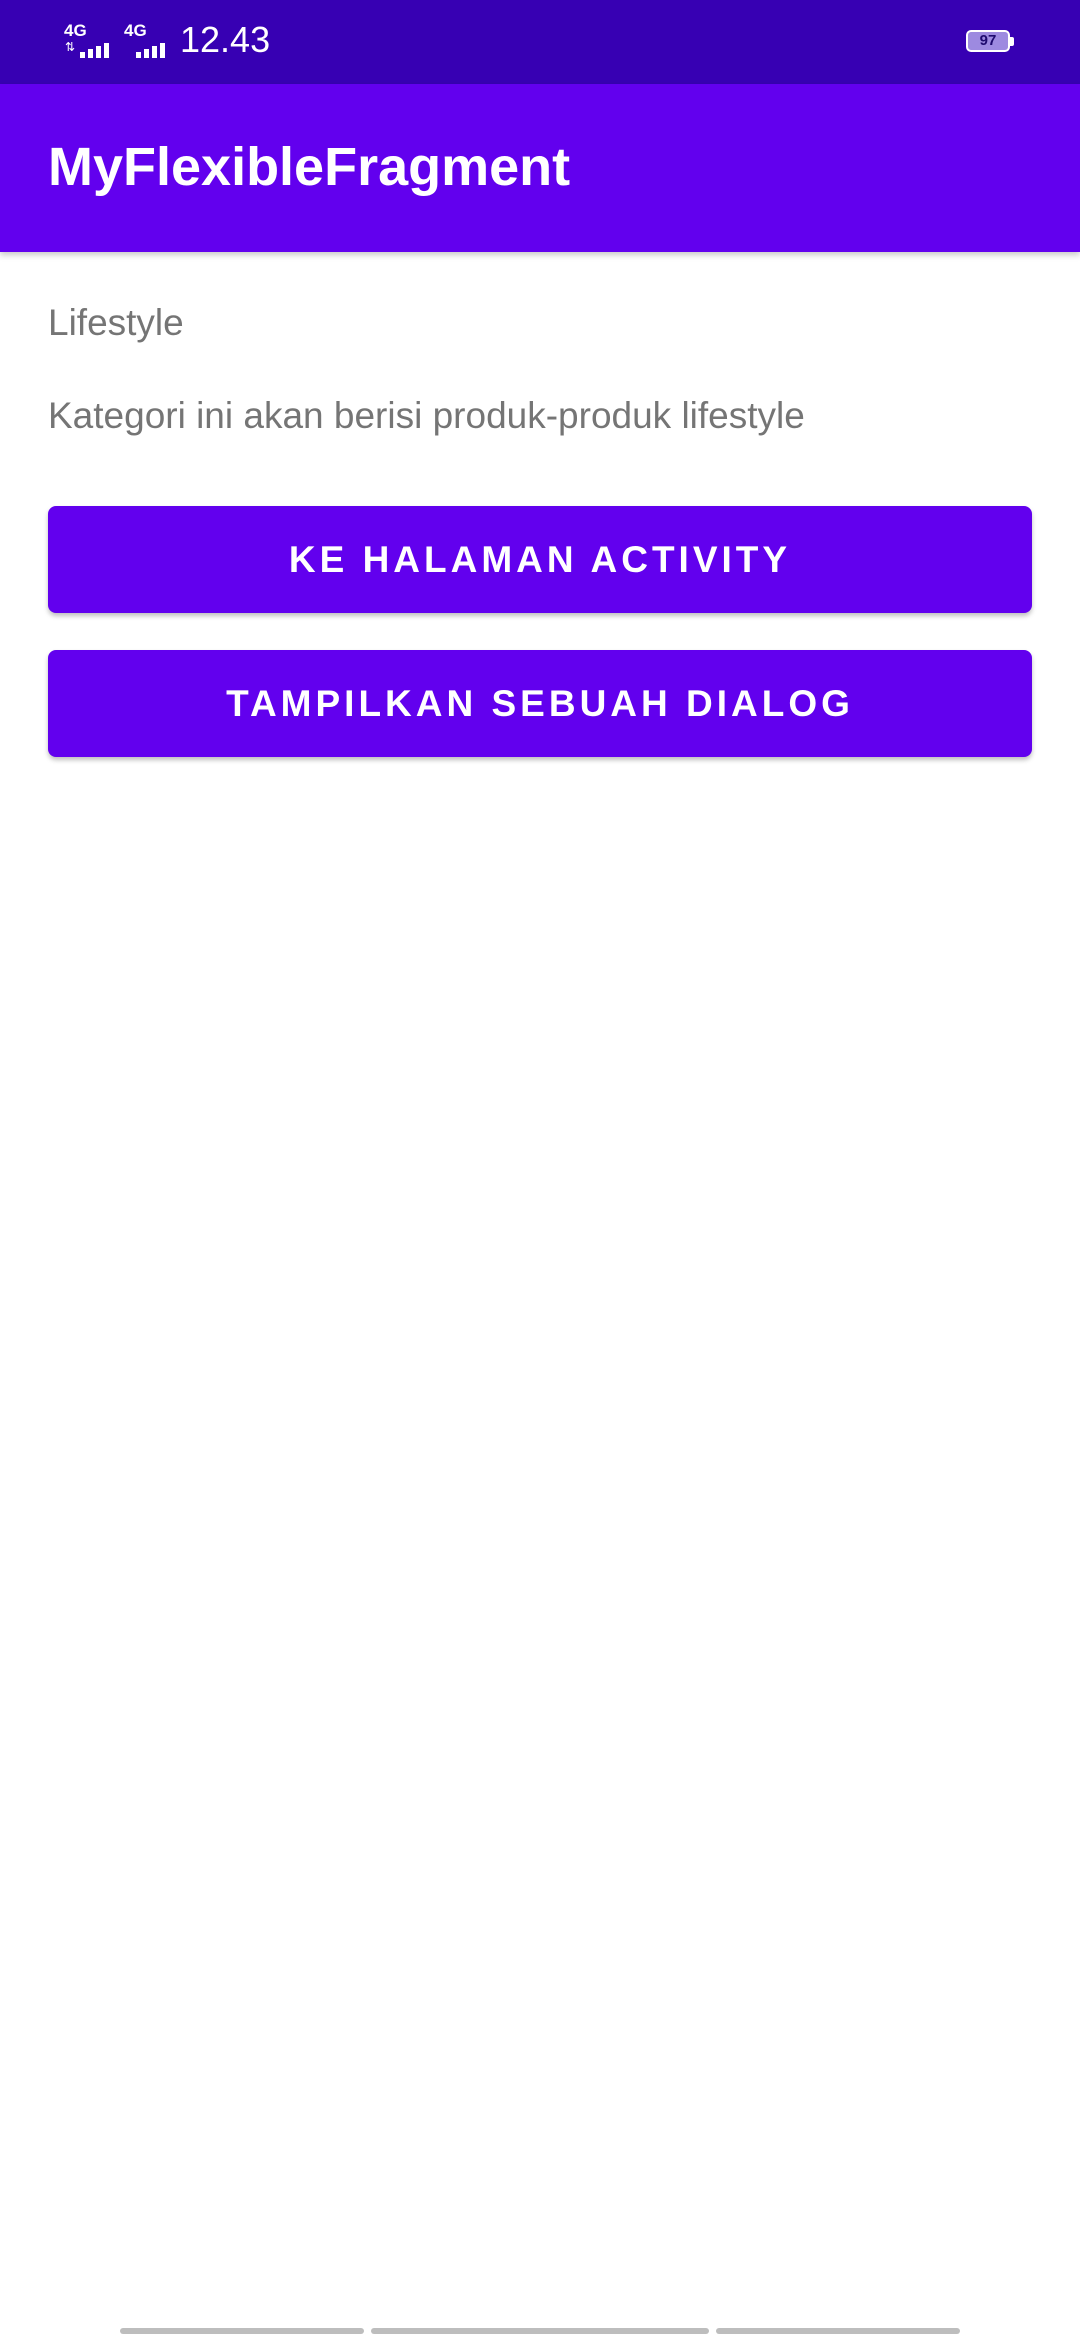 The height and width of the screenshot is (2340, 1080). Describe the element at coordinates (540, 559) in the screenshot. I see `to-activity-button: KE HALAMAN ACTIVITY` at that location.